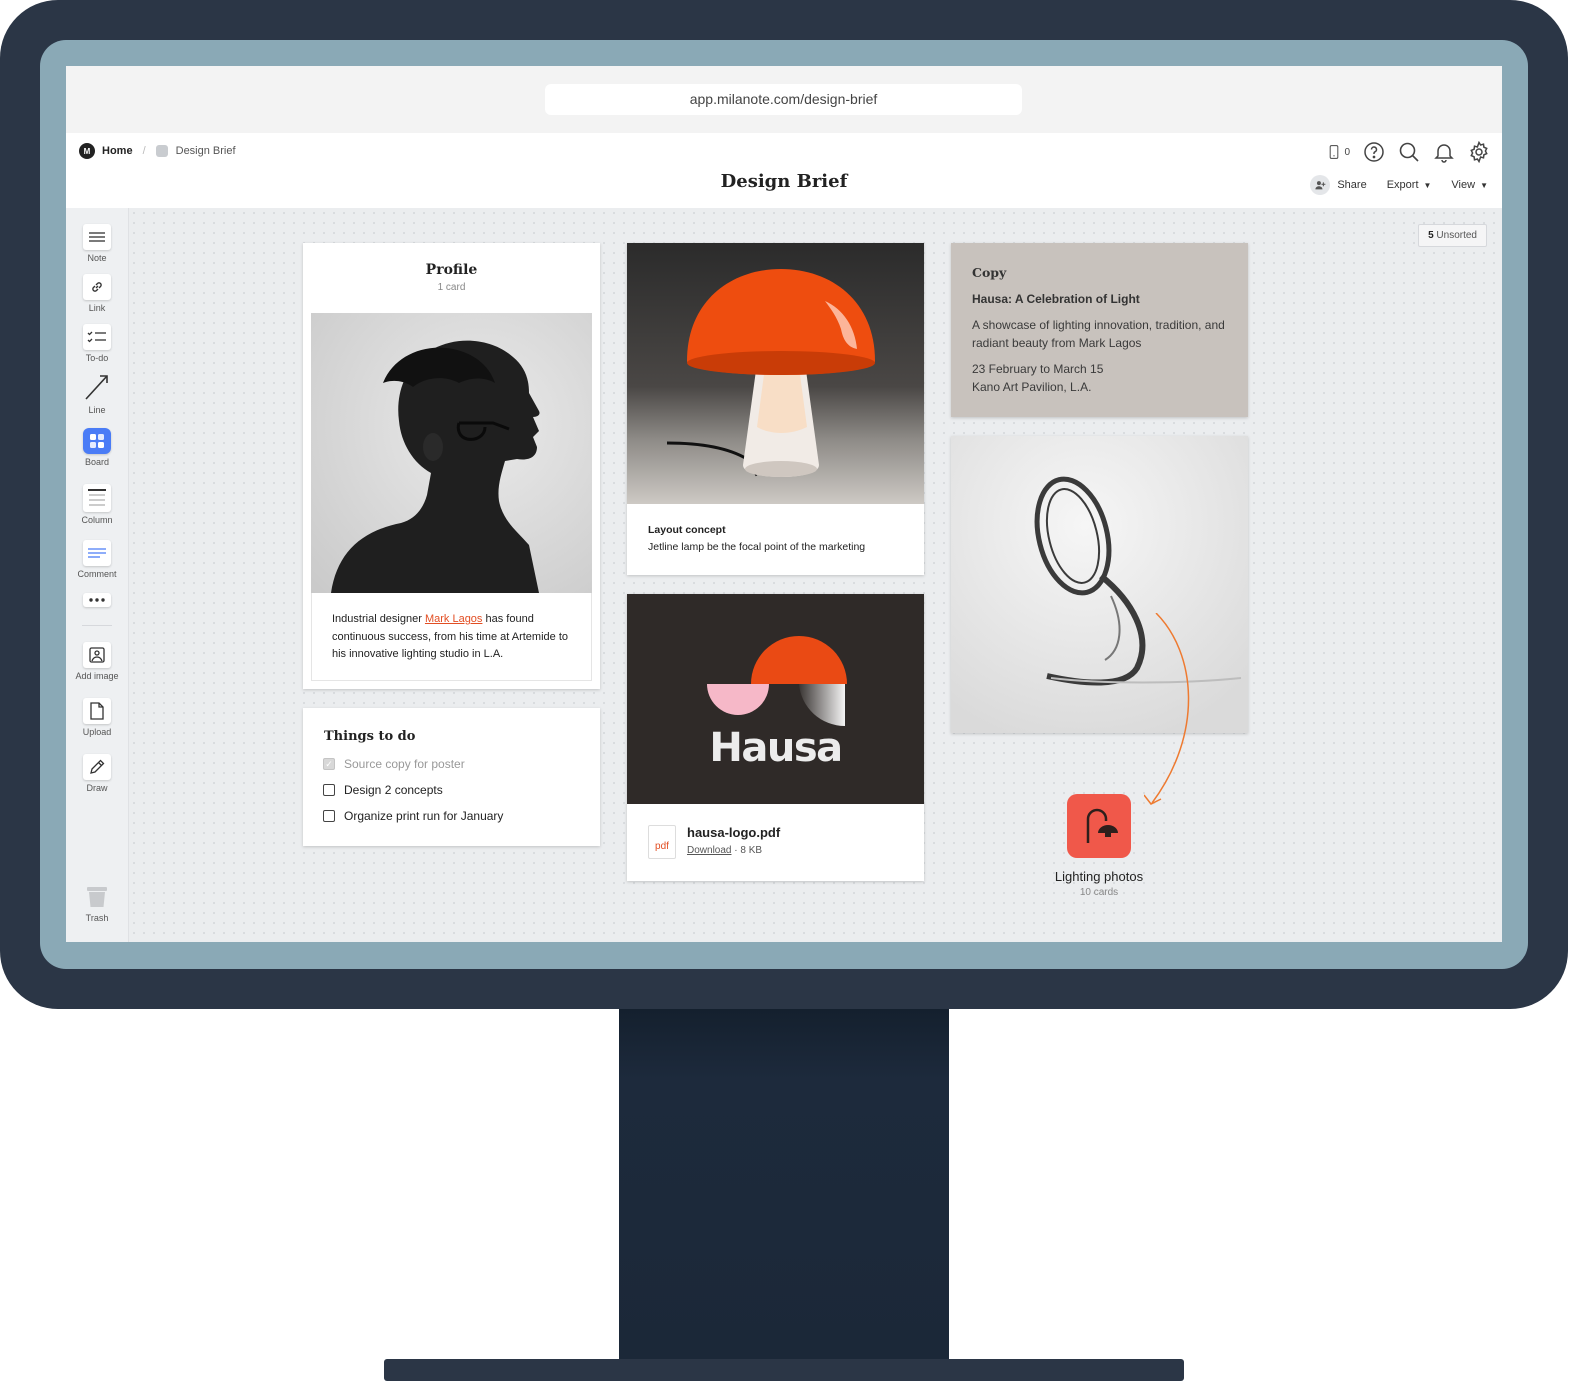 Image resolution: width=1576 pixels, height=1388 pixels. What do you see at coordinates (97, 358) in the screenshot?
I see `tool-label: To-do` at bounding box center [97, 358].